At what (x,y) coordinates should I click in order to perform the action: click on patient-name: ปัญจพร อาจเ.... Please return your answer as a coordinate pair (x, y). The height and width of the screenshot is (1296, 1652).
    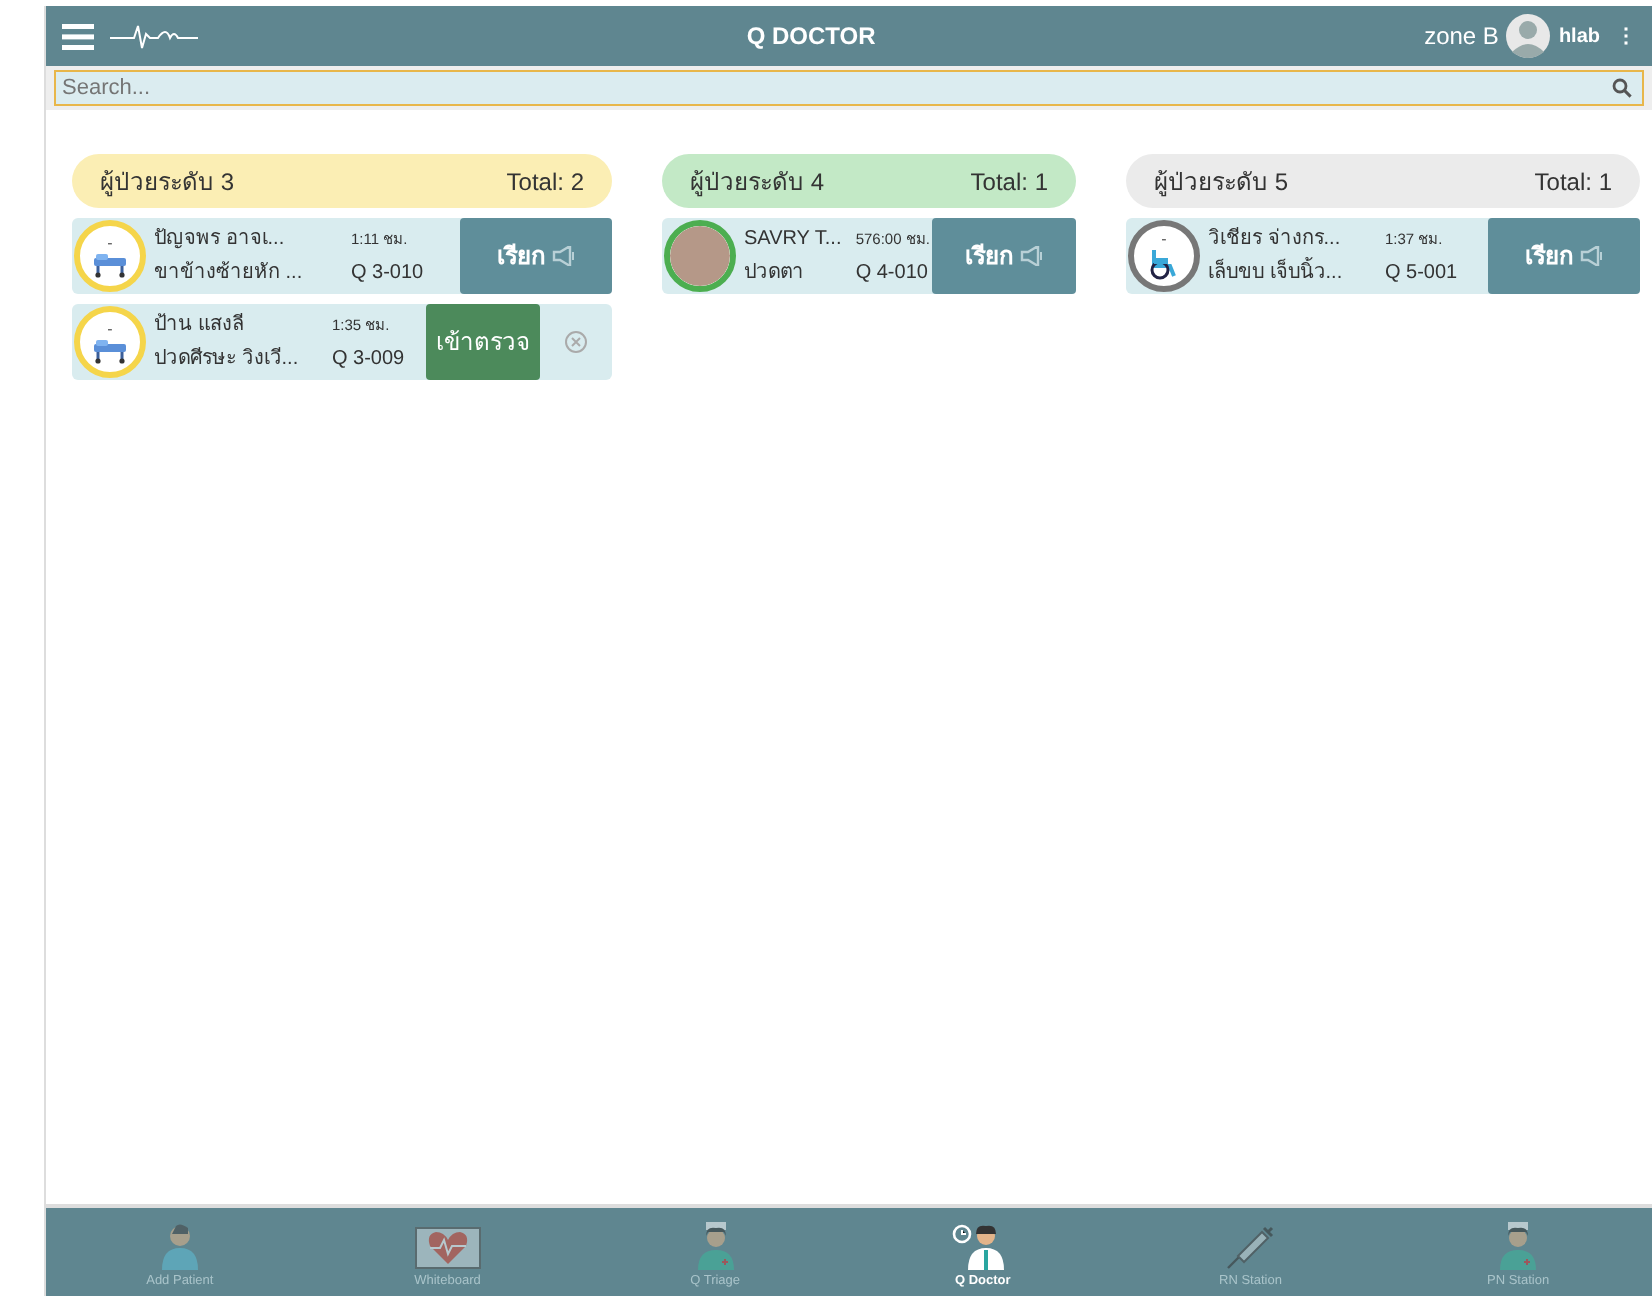
    Looking at the image, I should click on (220, 239).